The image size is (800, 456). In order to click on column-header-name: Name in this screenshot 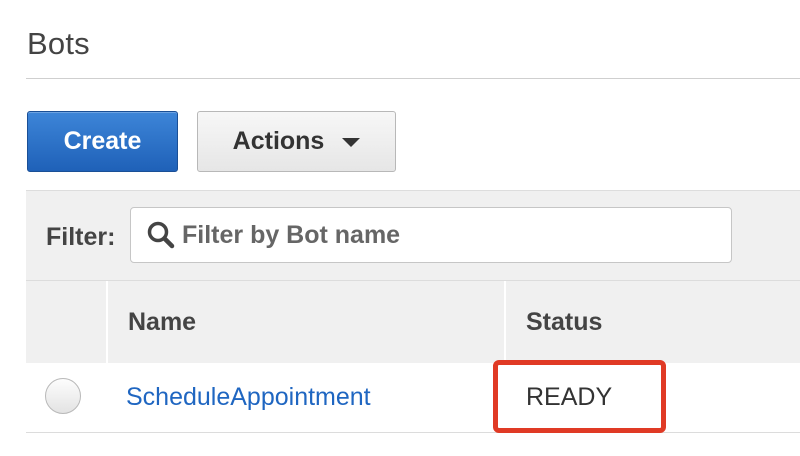, I will do `click(162, 322)`.